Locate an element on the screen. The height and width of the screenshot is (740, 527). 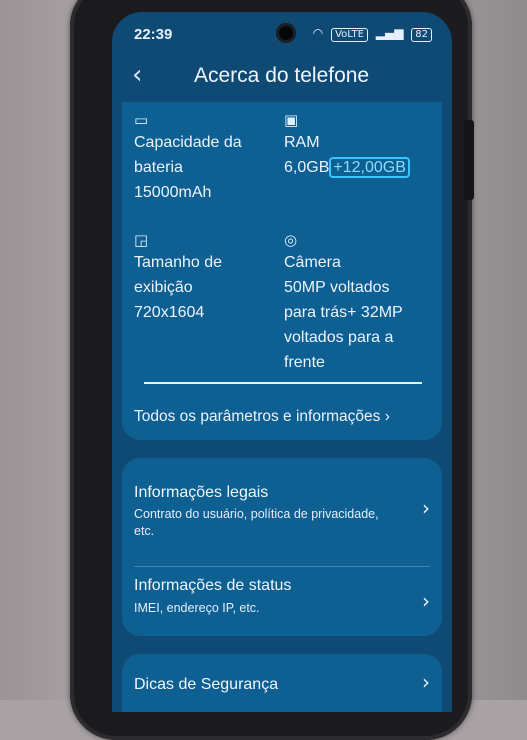
camera-value-line3: voltados para a is located at coordinates (339, 337).